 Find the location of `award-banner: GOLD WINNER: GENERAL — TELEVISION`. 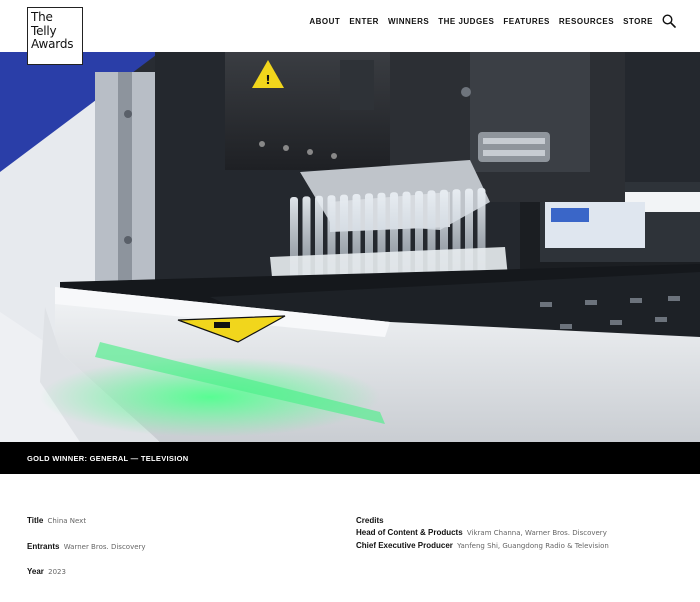

award-banner: GOLD WINNER: GENERAL — TELEVISION is located at coordinates (350, 458).